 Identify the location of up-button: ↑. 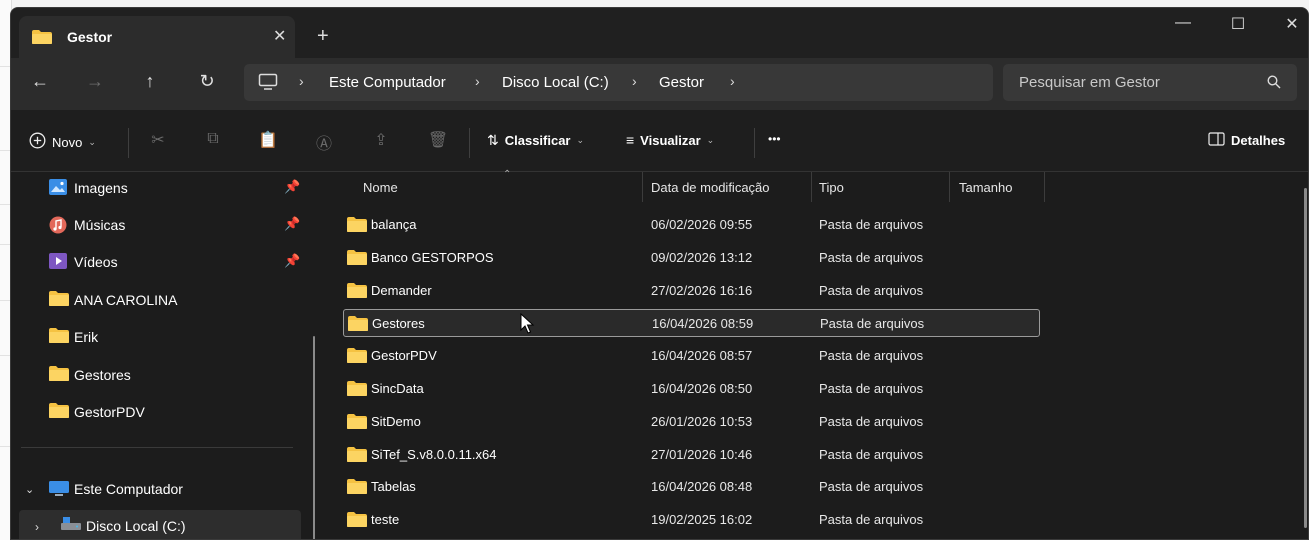
(150, 81).